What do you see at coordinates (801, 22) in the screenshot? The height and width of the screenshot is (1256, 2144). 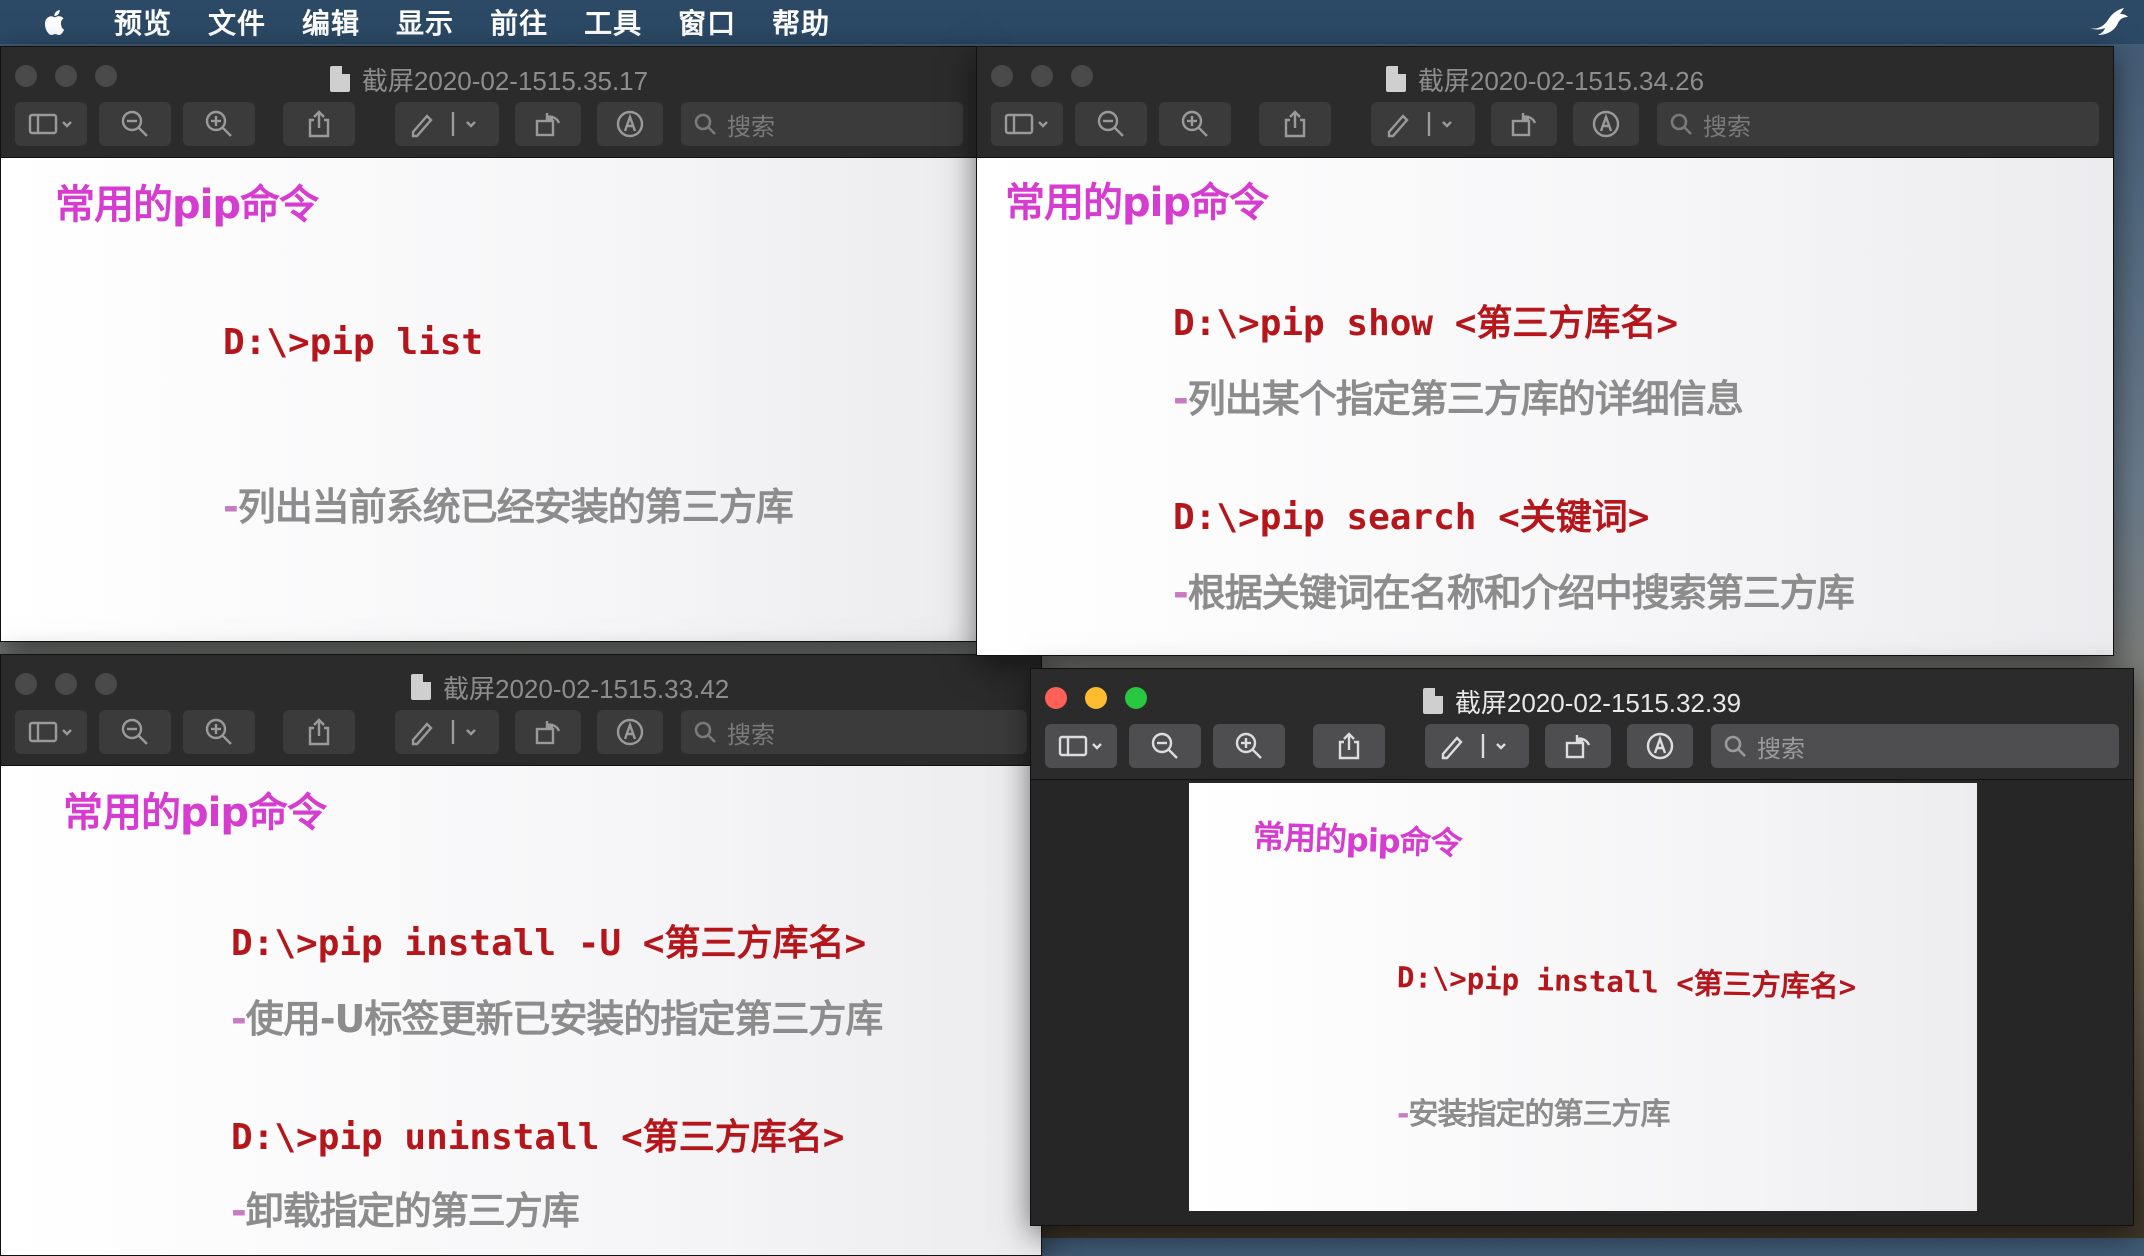 I see `menu-help: 帮助` at bounding box center [801, 22].